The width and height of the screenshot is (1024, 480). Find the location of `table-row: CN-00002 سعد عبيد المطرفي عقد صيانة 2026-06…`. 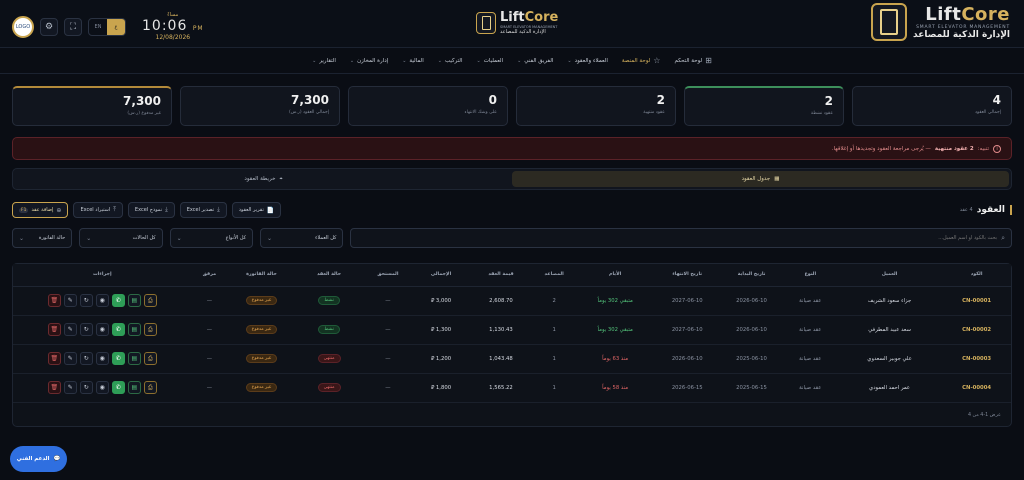

table-row: CN-00002 سعد عبيد المطرفي عقد صيانة 2026-06… is located at coordinates (512, 330).